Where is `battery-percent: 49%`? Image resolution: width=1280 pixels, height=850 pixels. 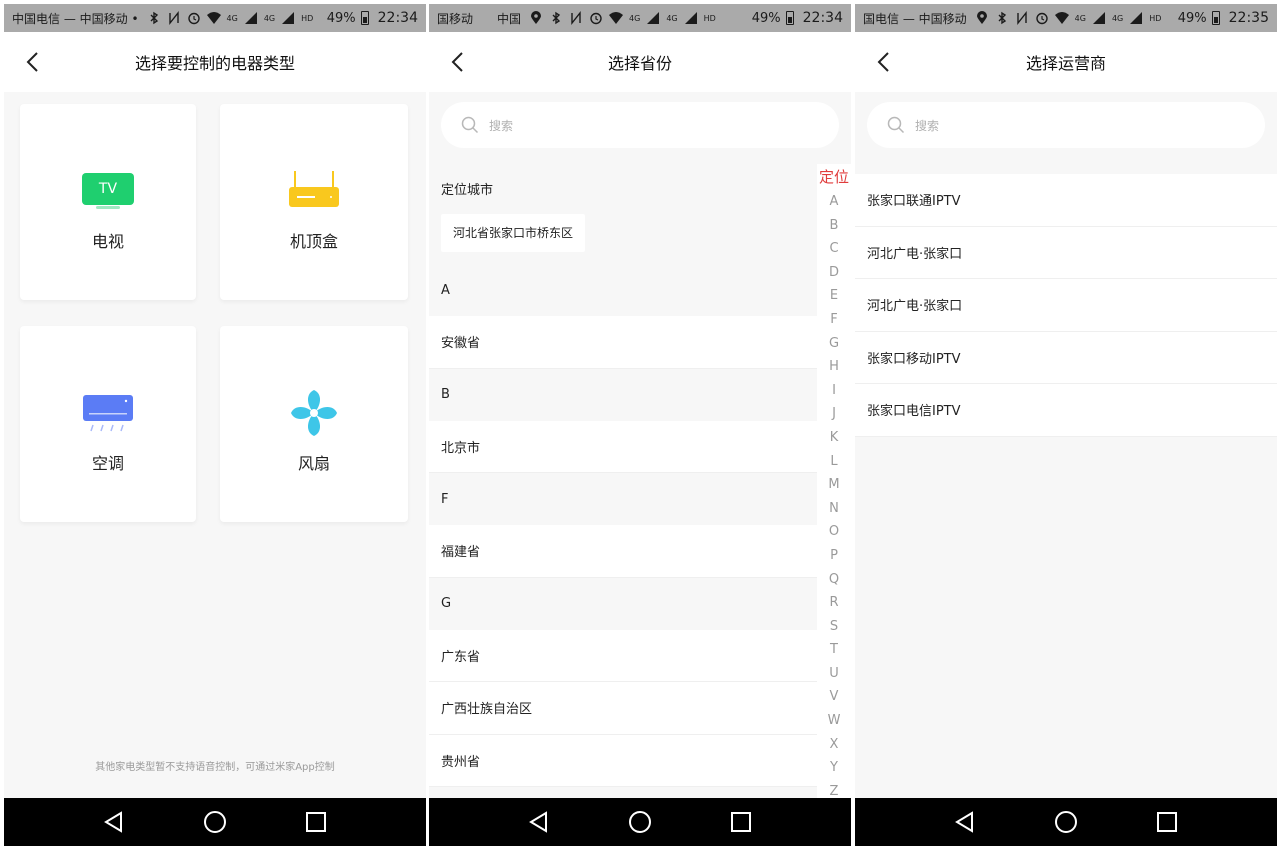
battery-percent: 49% is located at coordinates (341, 18).